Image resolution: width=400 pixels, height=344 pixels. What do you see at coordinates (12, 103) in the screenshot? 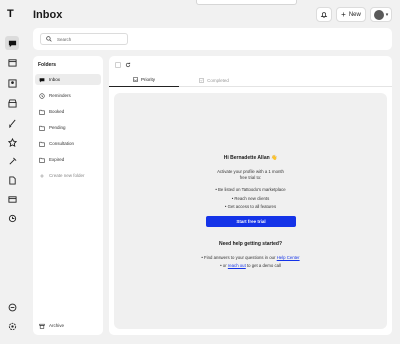
I see `store-icon` at bounding box center [12, 103].